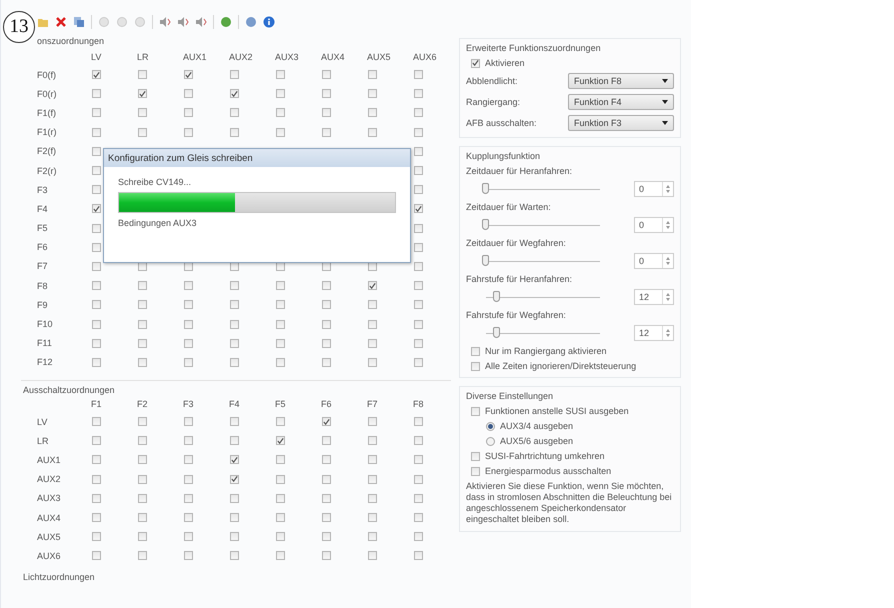 The image size is (894, 608). What do you see at coordinates (79, 22) in the screenshot?
I see `copy-icon` at bounding box center [79, 22].